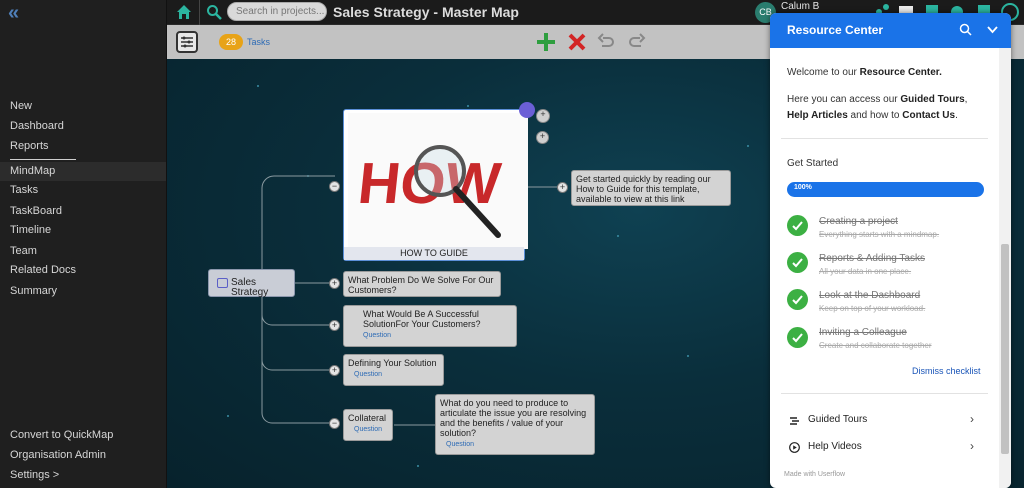 This screenshot has width=1024, height=488. I want to click on mindmap-node: Defining Your Solution Question, so click(393, 370).